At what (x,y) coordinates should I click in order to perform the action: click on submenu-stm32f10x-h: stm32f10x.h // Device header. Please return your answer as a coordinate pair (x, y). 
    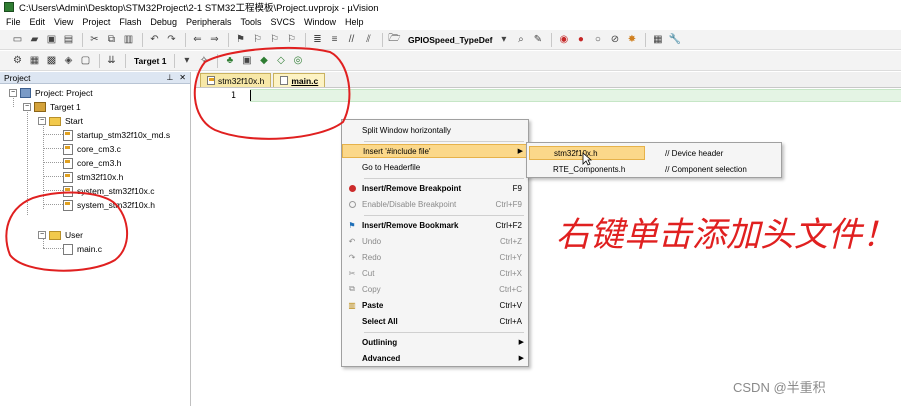
    Looking at the image, I should click on (654, 153).